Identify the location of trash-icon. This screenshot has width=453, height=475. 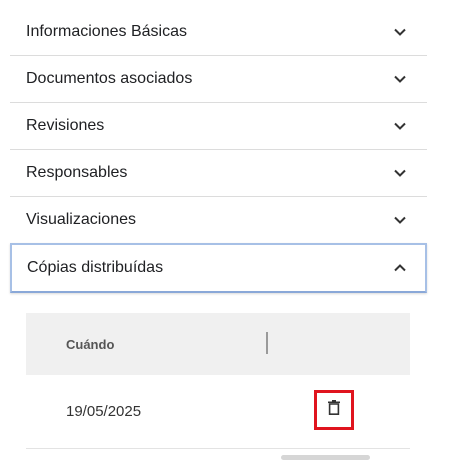
(334, 410).